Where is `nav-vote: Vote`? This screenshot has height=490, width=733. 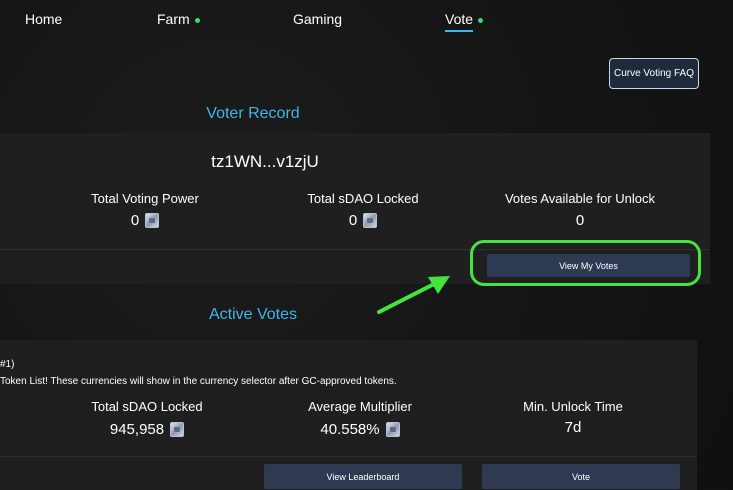 nav-vote: Vote is located at coordinates (464, 21).